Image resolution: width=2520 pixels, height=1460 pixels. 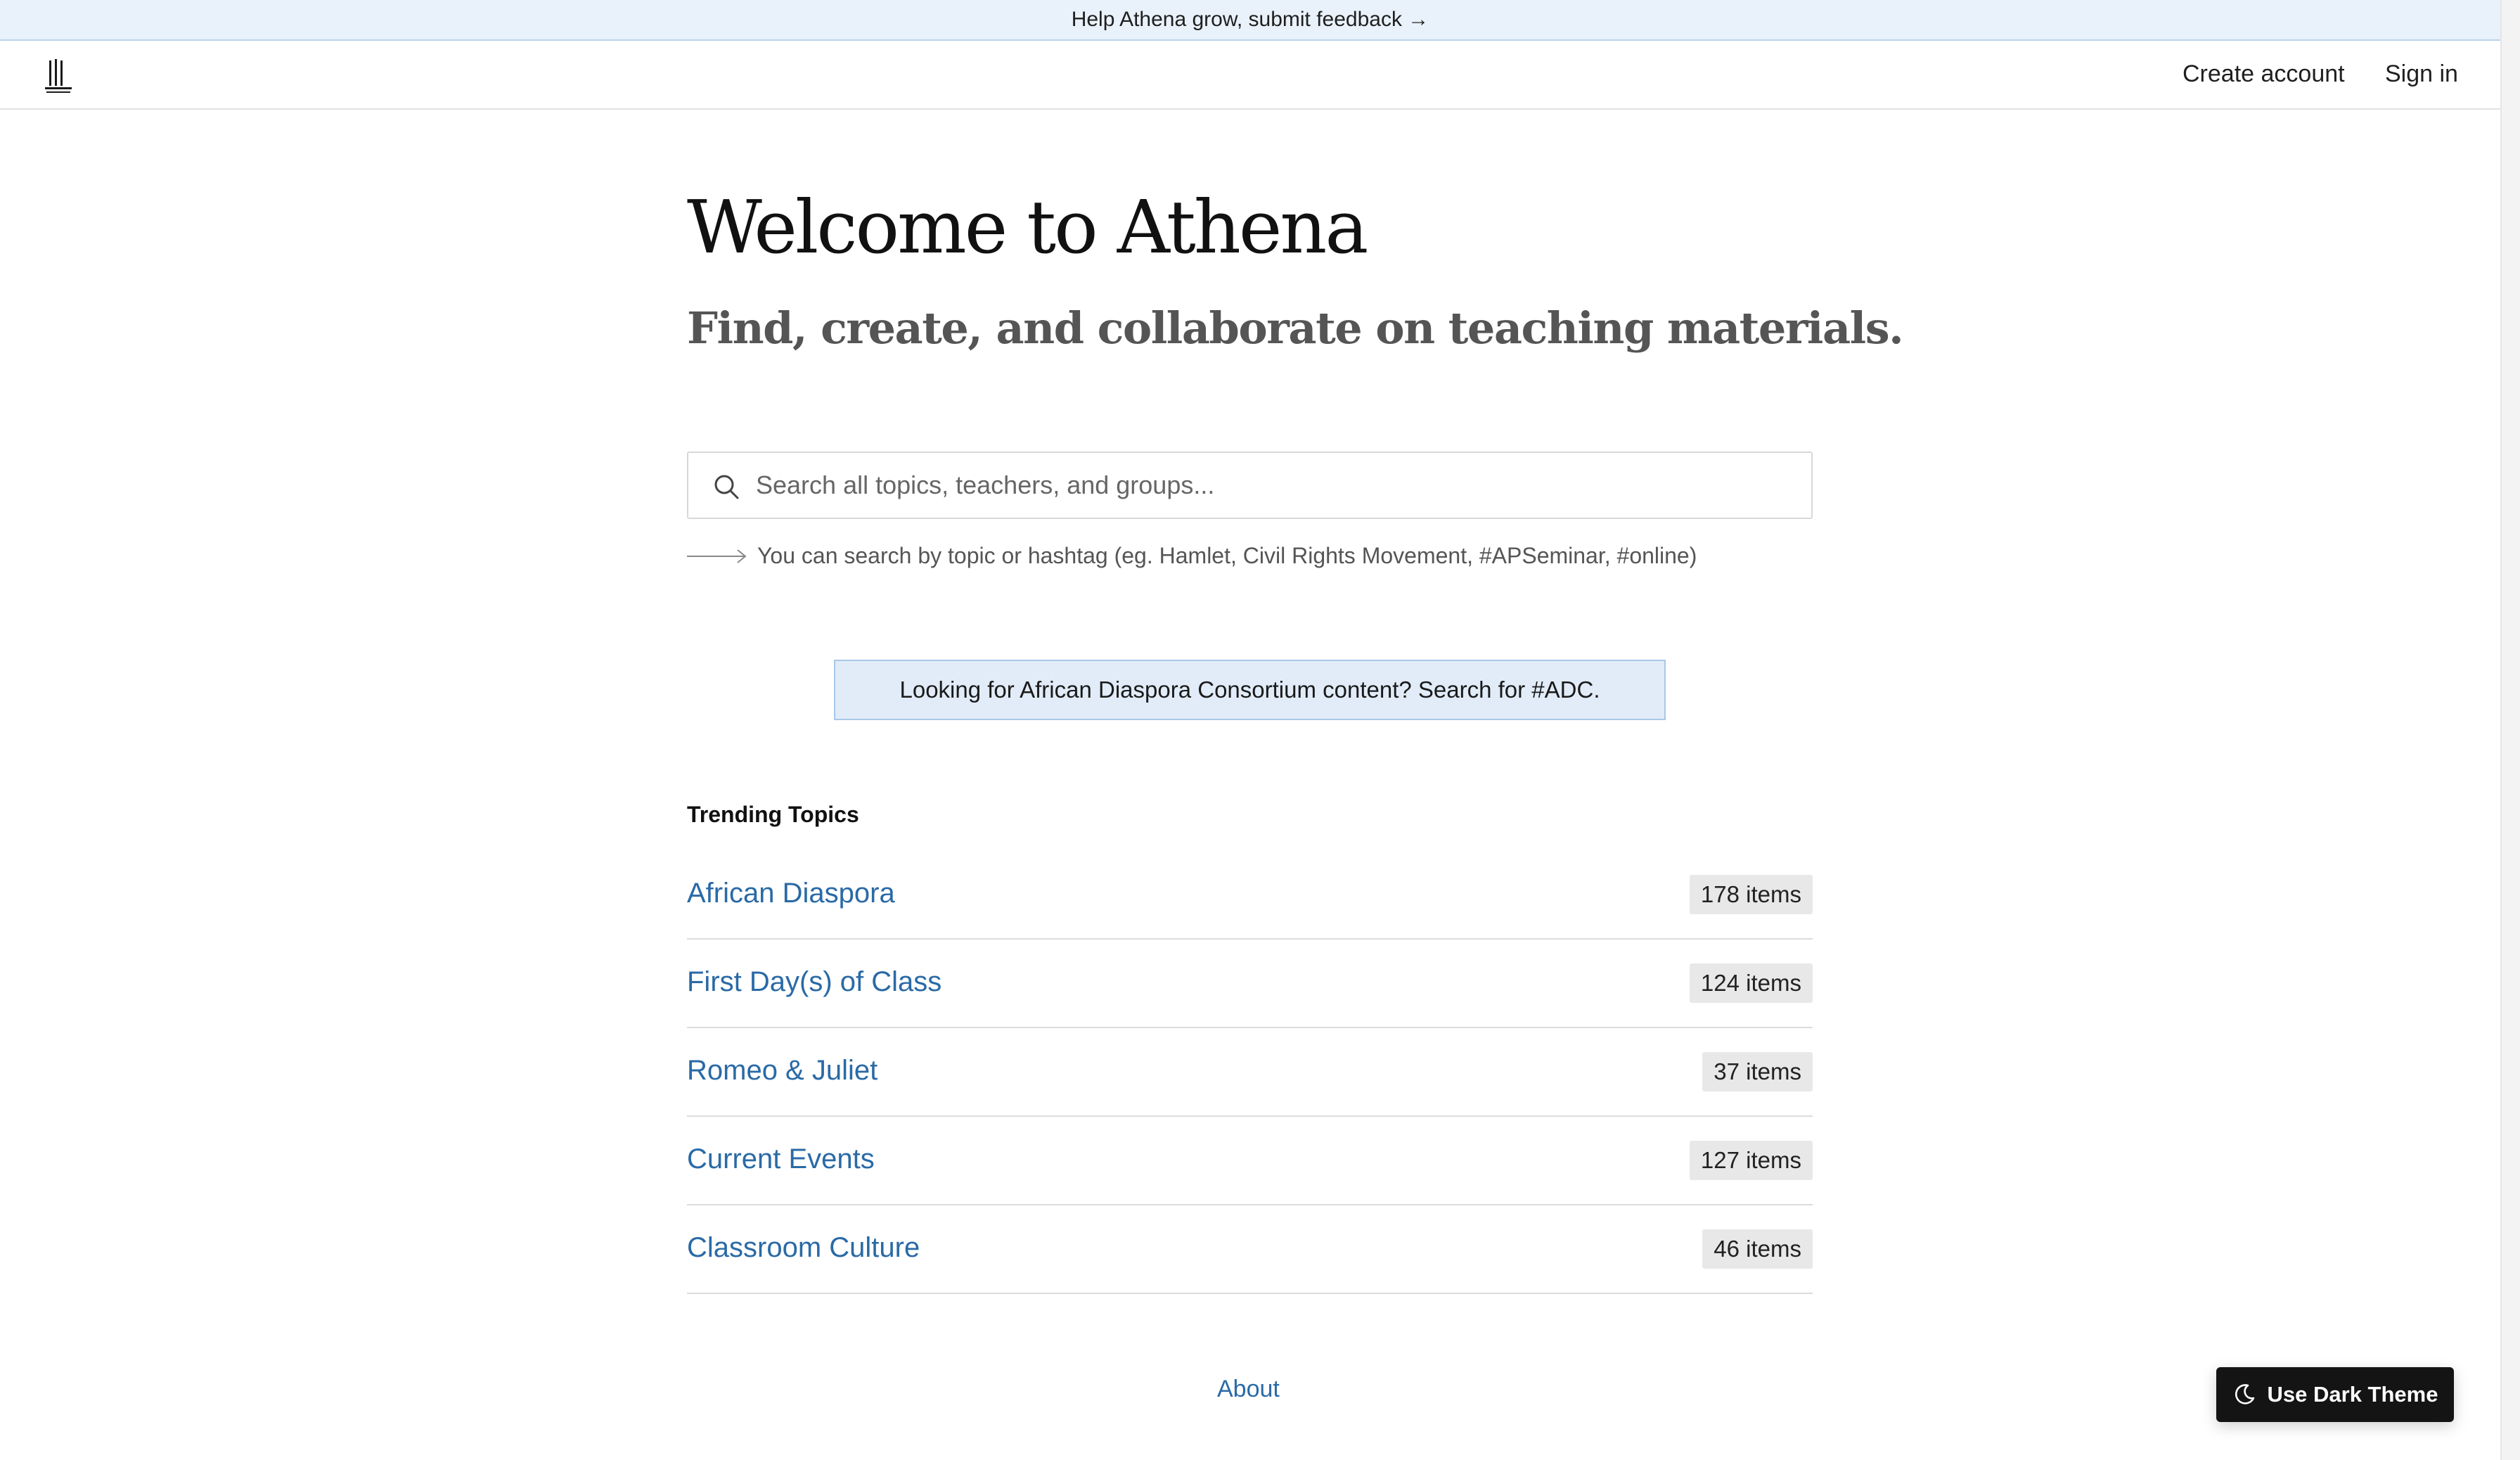 I want to click on create-account-link: Create account, so click(x=2263, y=74).